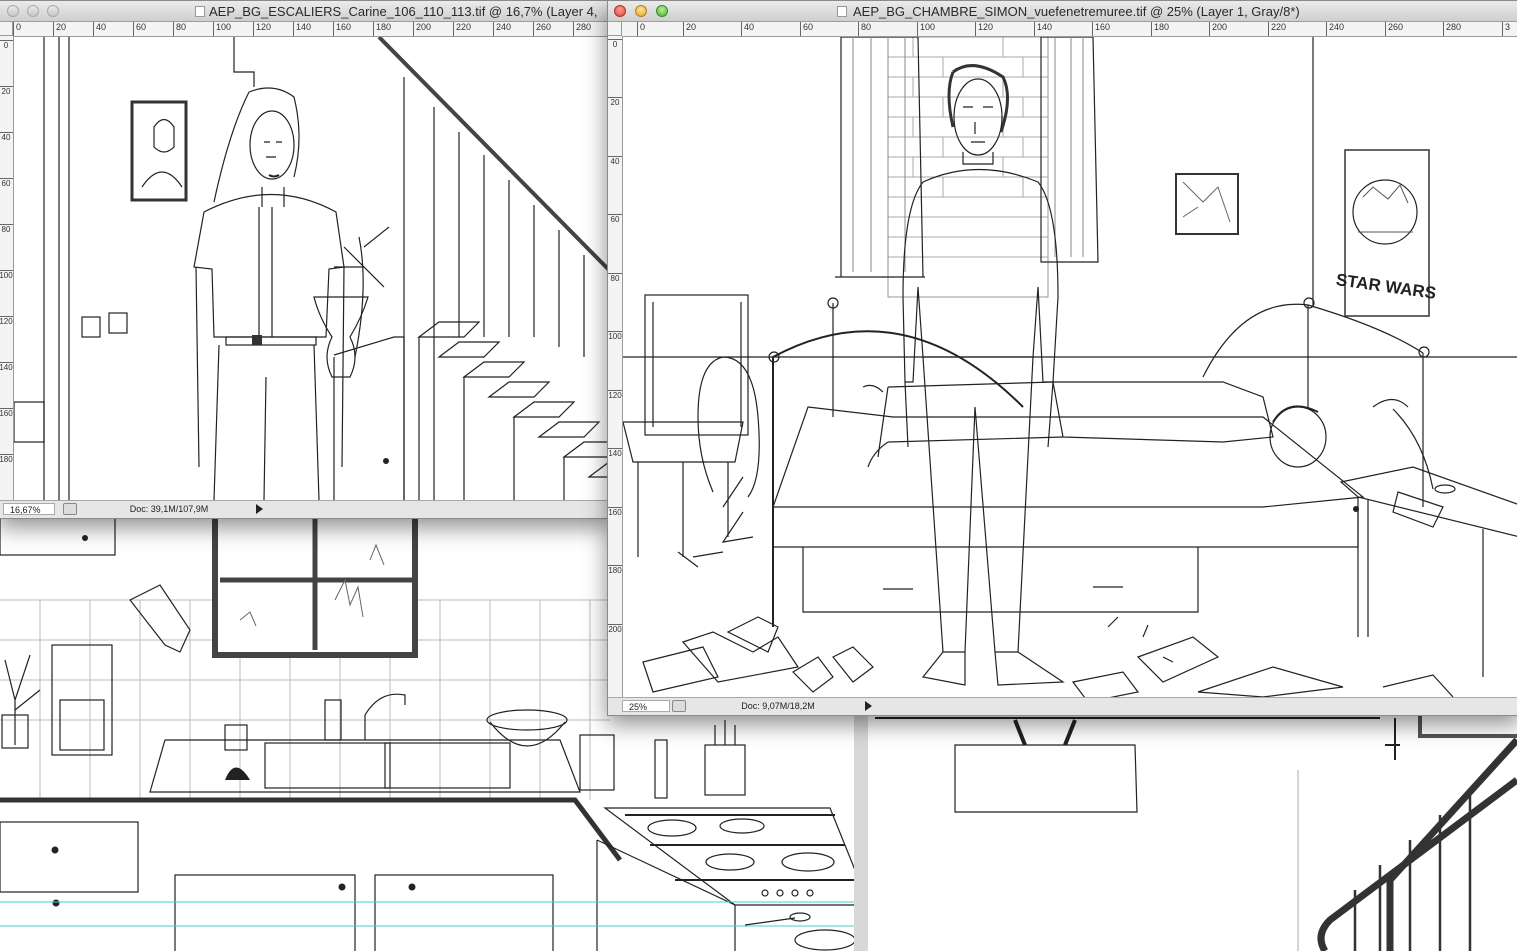 This screenshot has width=1517, height=951. Describe the element at coordinates (1386, 286) in the screenshot. I see `poster-text: STAR WARS` at that location.